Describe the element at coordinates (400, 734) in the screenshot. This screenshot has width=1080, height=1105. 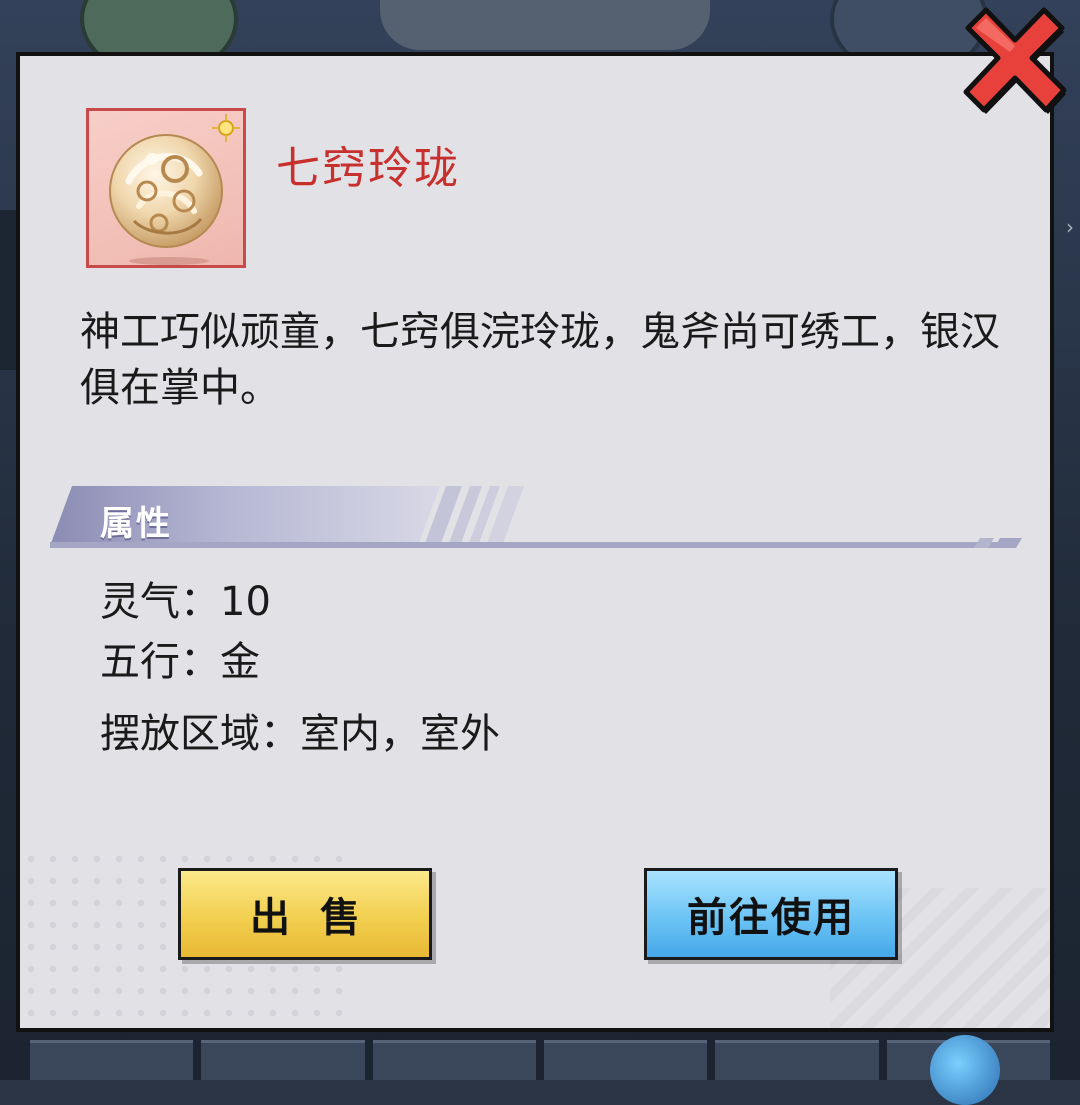
I see `attribute-value: 室内，室外` at that location.